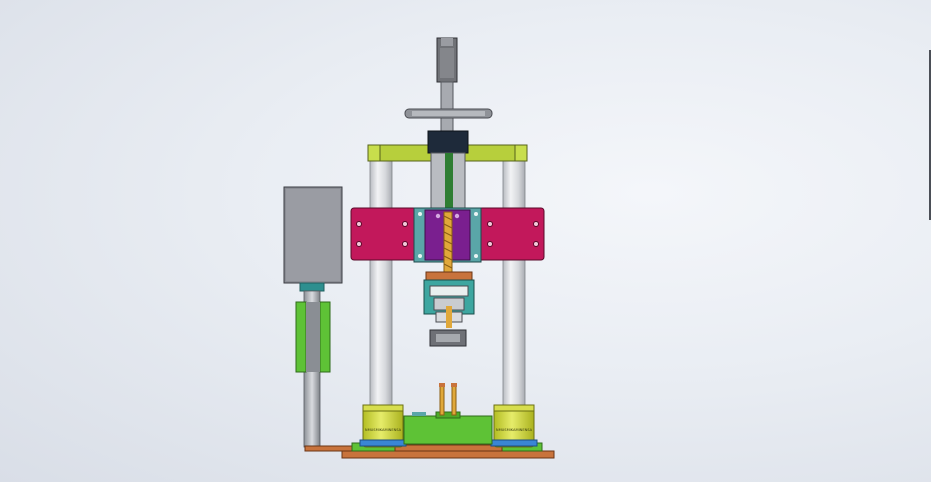  I want to click on center-fixture, so click(448, 414).